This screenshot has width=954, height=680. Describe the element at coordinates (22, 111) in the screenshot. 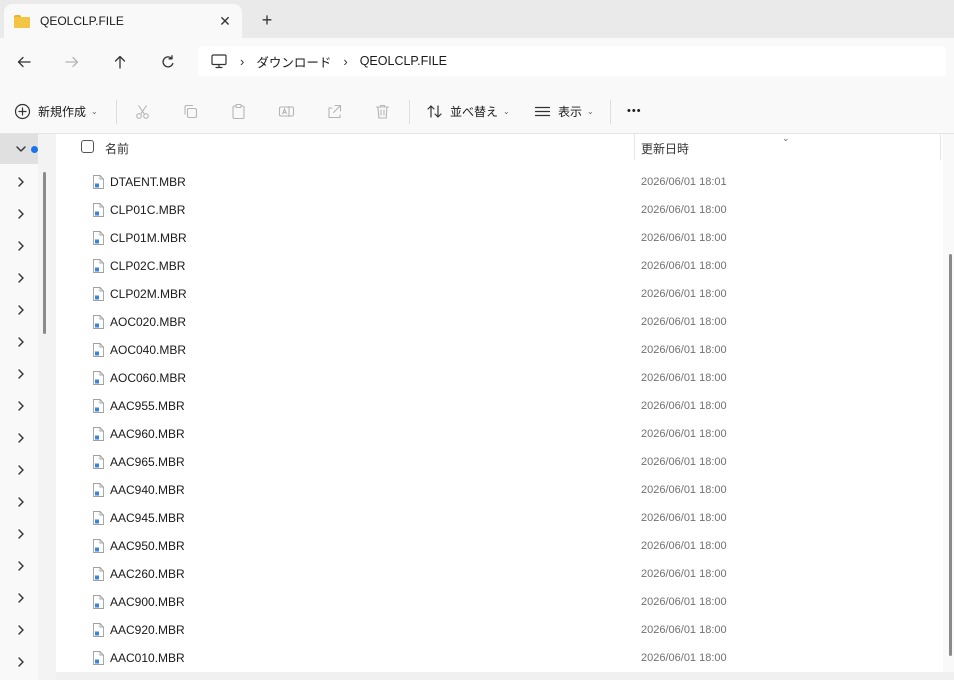

I see `plus-circle-icon` at that location.